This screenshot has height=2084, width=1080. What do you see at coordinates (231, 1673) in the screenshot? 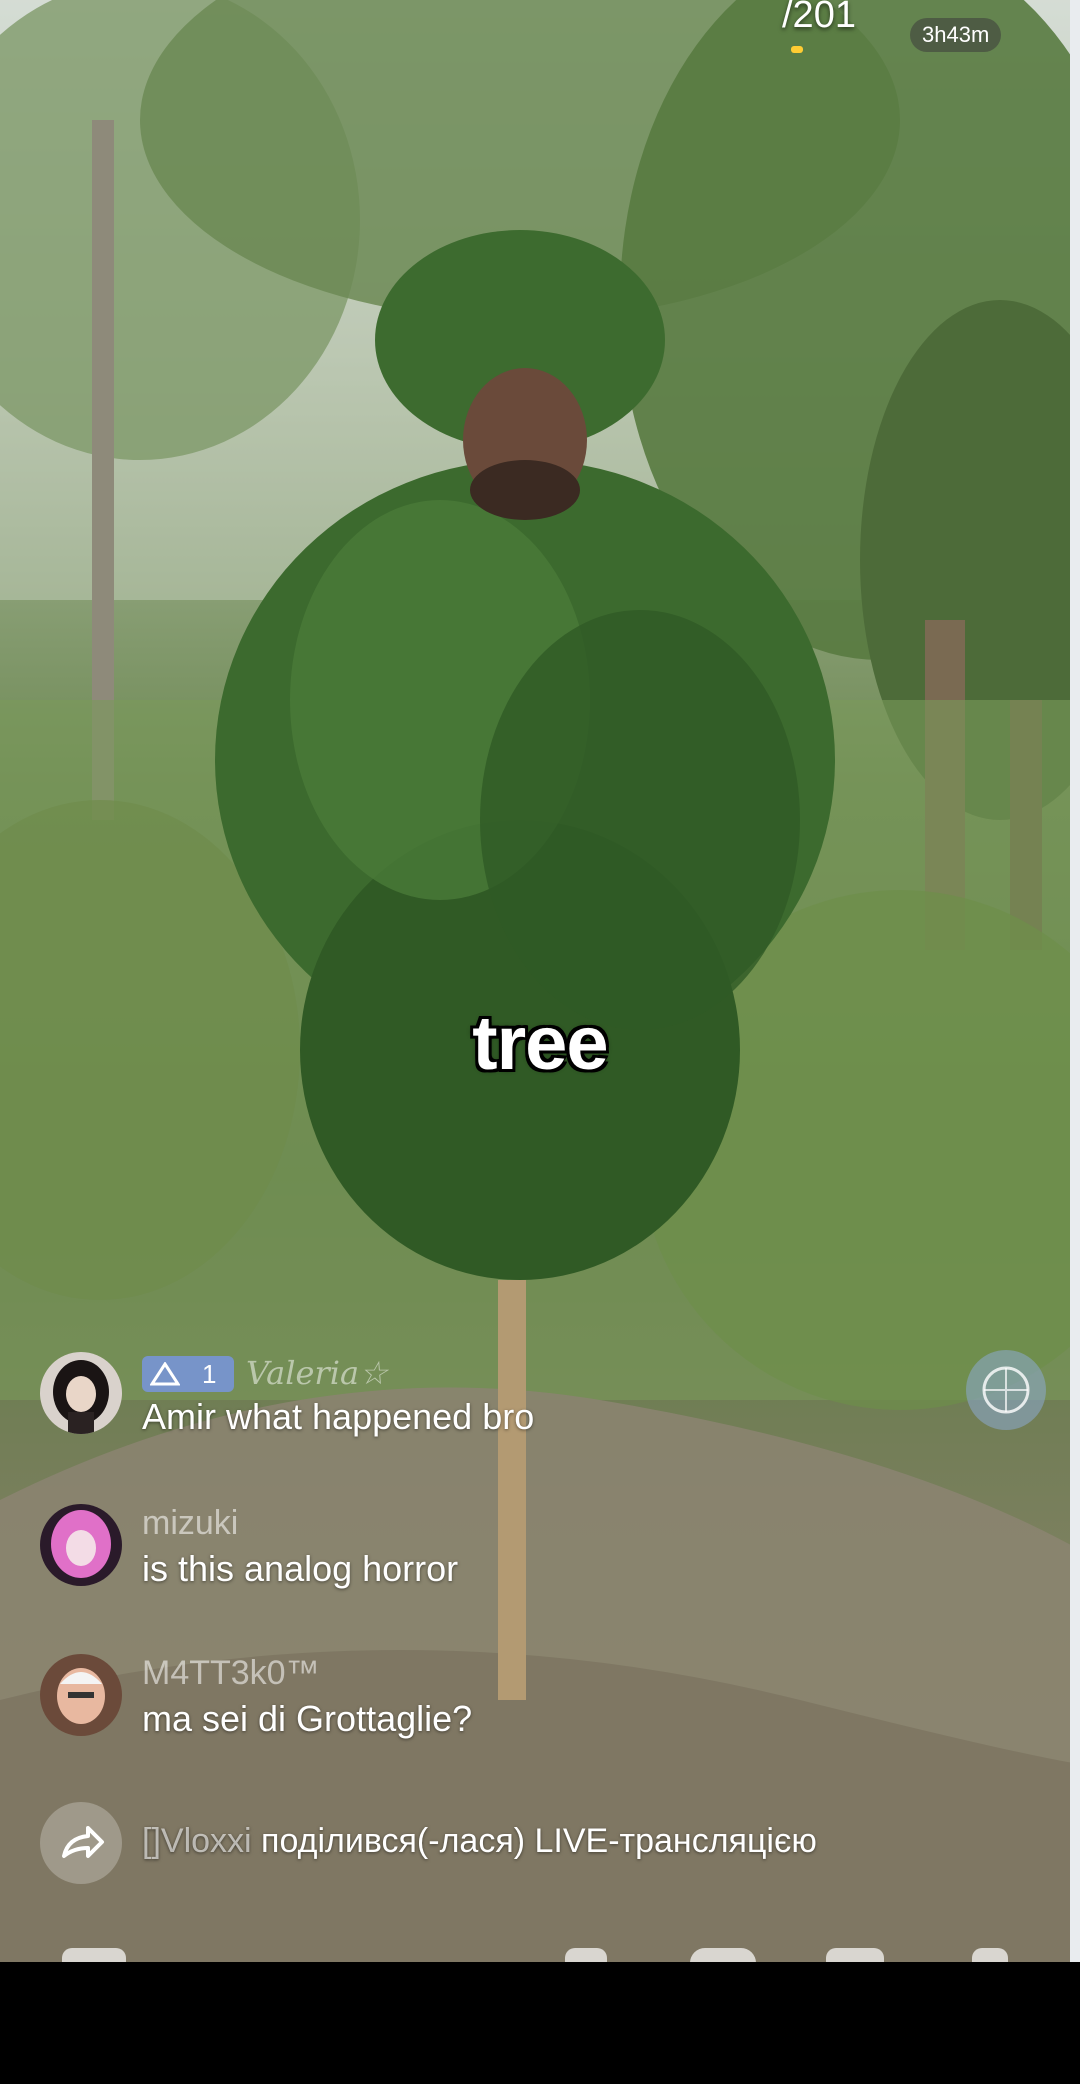
I see `comment-username: M4TT3k0™` at bounding box center [231, 1673].